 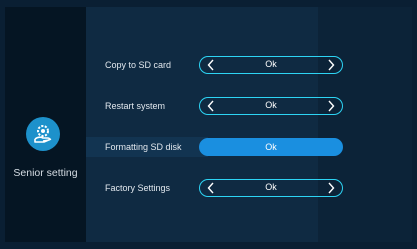 I want to click on setting-row-format-sd: Formatting SD disk Ok, so click(x=249, y=147).